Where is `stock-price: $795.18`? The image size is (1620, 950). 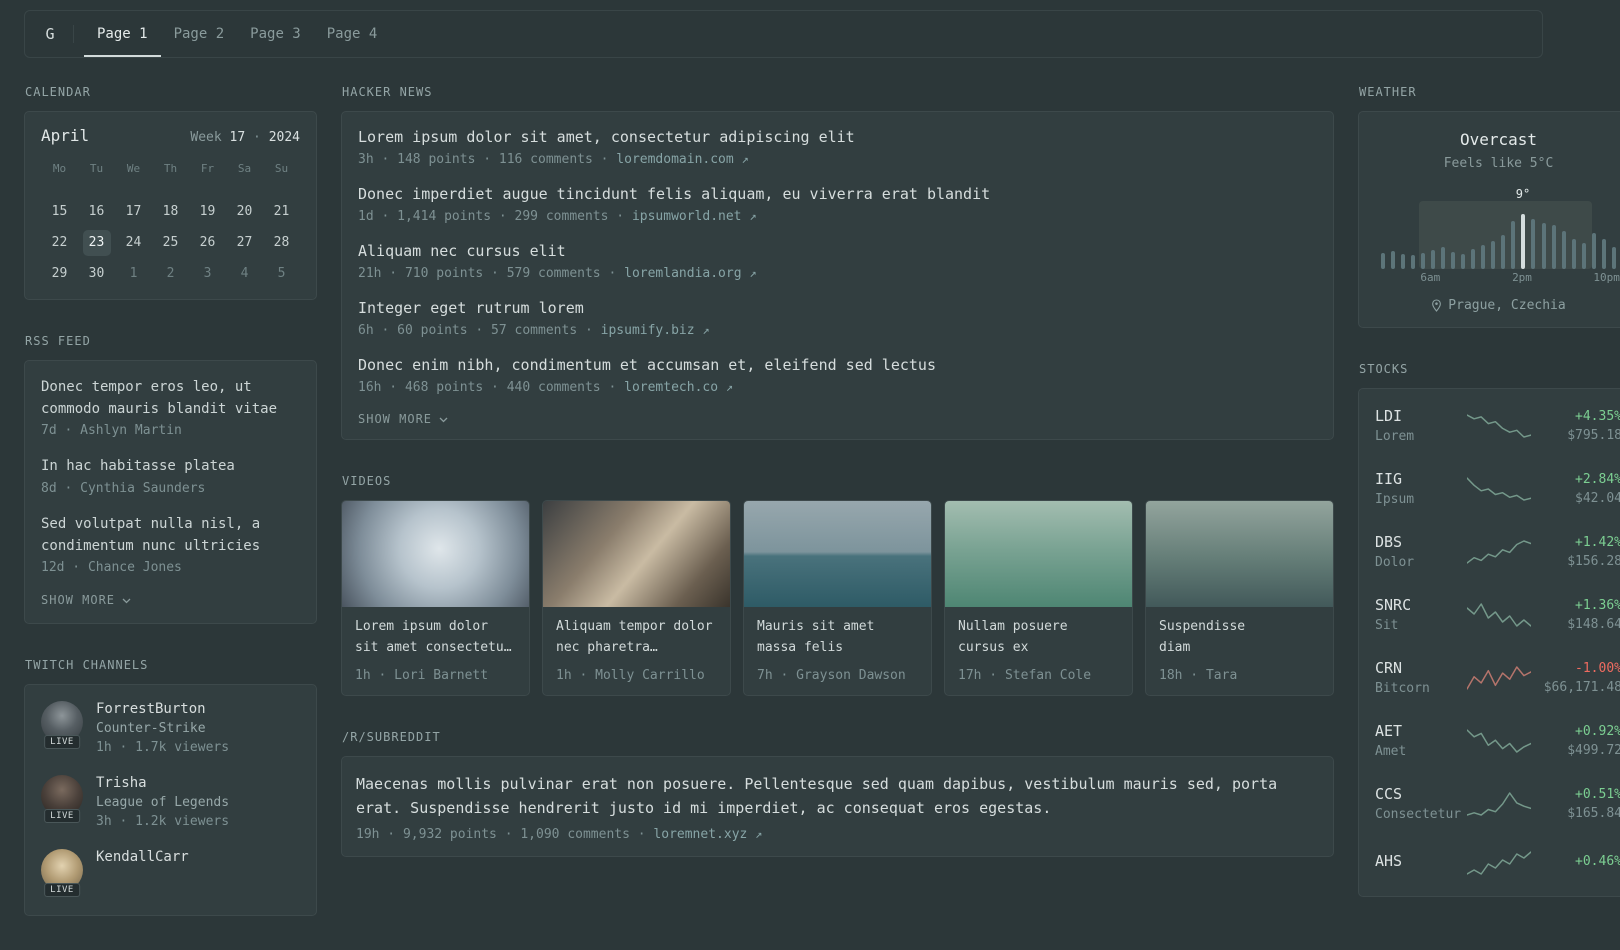 stock-price: $795.18 is located at coordinates (1579, 435).